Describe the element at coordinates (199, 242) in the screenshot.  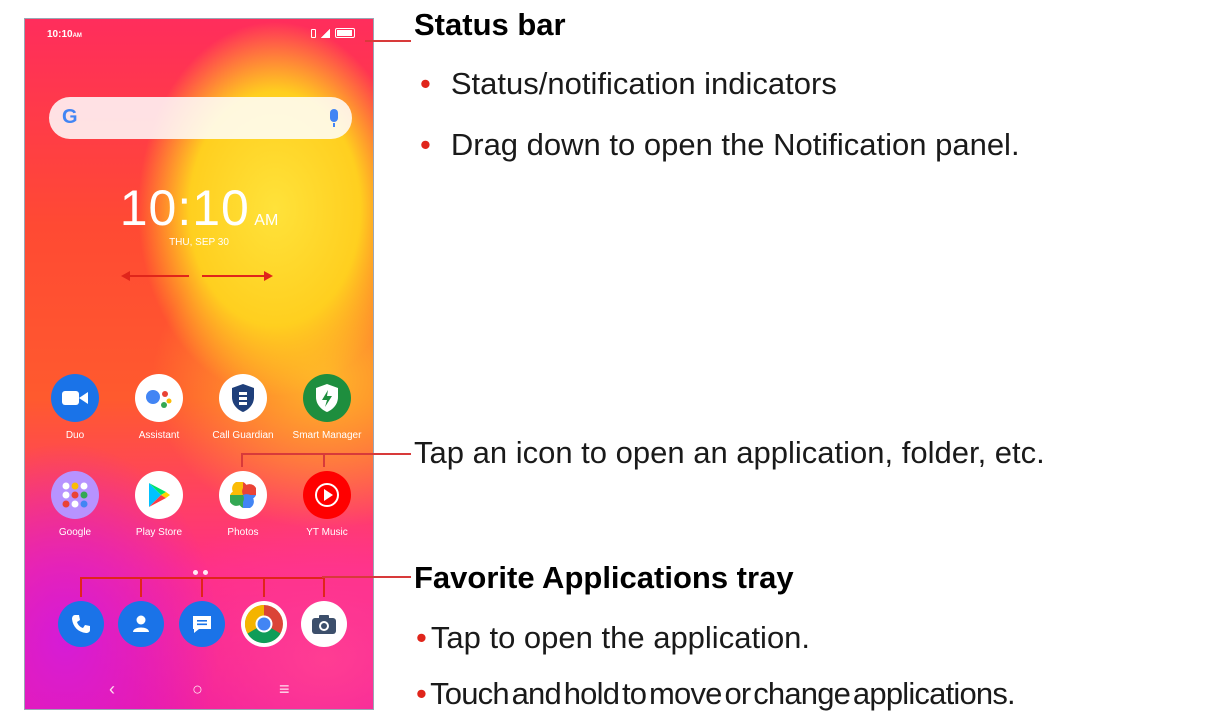
I see `date-label: THU, SEP 30` at that location.